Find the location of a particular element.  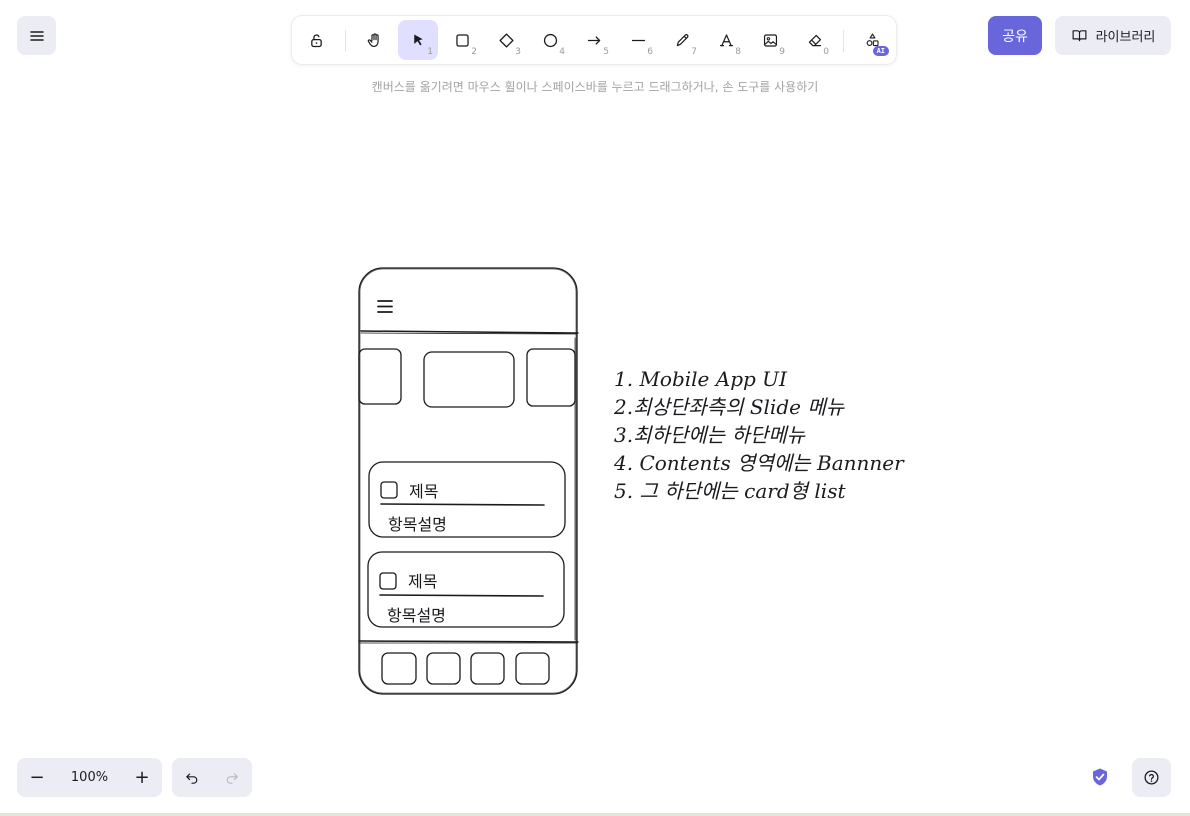

redo-button is located at coordinates (232, 777).